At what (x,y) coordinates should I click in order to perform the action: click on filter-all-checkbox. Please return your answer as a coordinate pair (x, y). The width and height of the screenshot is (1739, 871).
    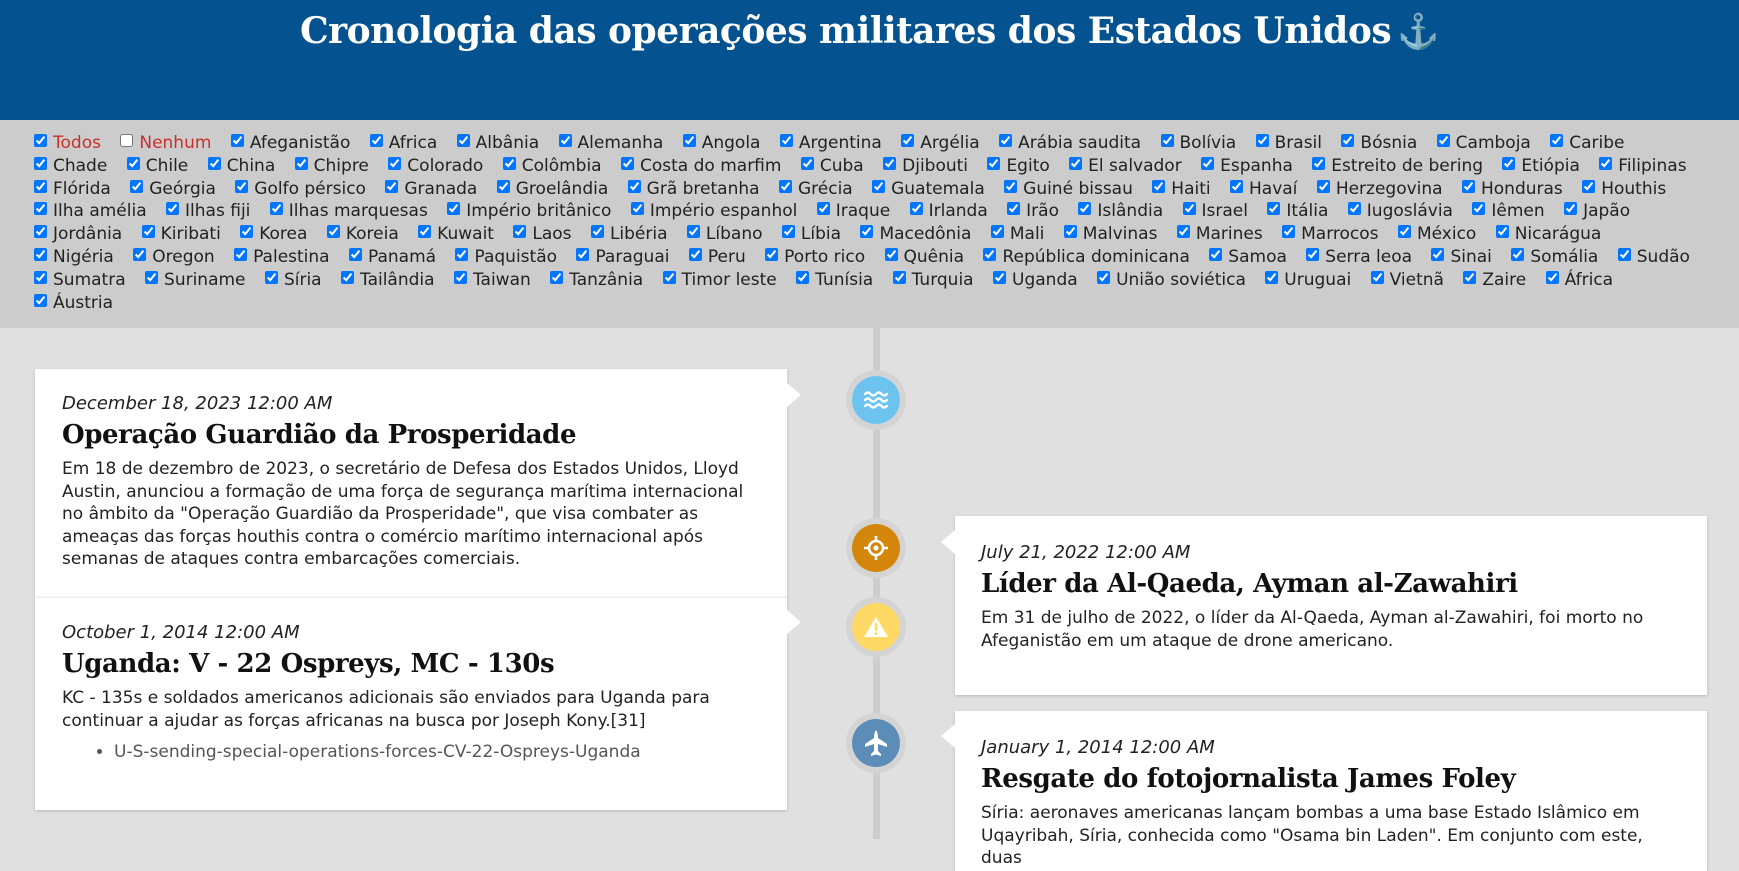
    Looking at the image, I should click on (40, 140).